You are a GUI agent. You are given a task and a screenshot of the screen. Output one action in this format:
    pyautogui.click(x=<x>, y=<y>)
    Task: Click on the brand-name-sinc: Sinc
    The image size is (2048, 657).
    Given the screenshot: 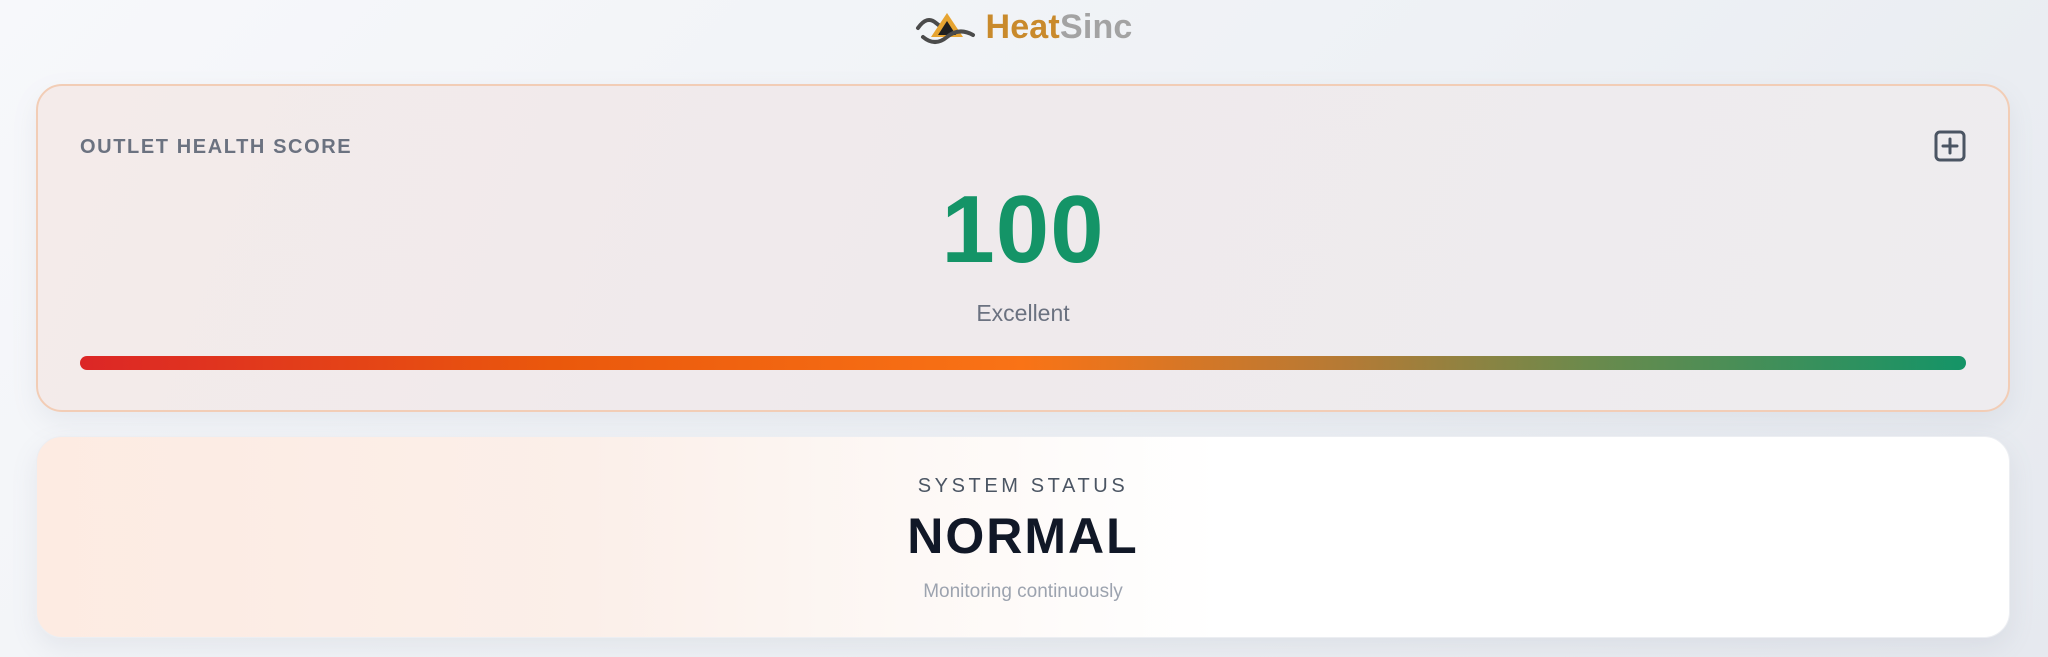 What is the action you would take?
    pyautogui.click(x=1096, y=27)
    